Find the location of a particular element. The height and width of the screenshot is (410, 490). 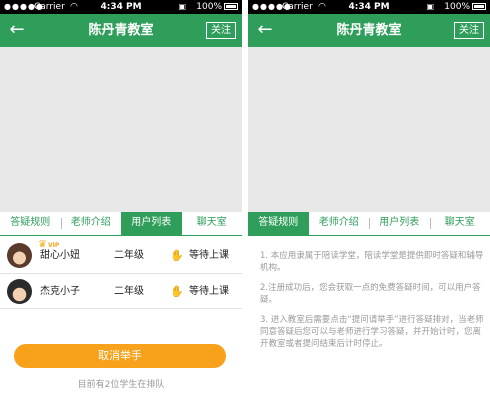

rule-item: 1. 本应用隶属于陪读学堂，陪读学堂是提供即时答疑和辅导机构。 is located at coordinates (372, 262).